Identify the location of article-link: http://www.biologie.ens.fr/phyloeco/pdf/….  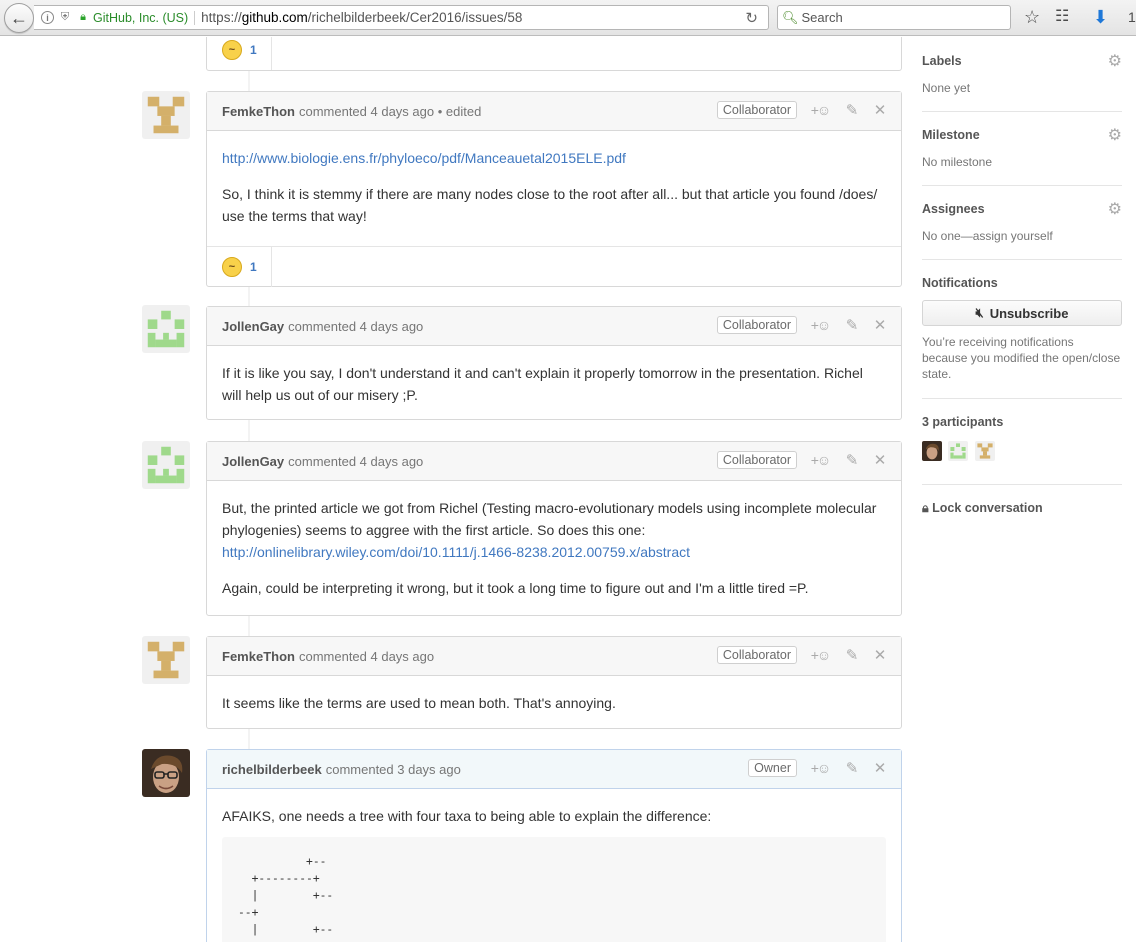
(424, 158).